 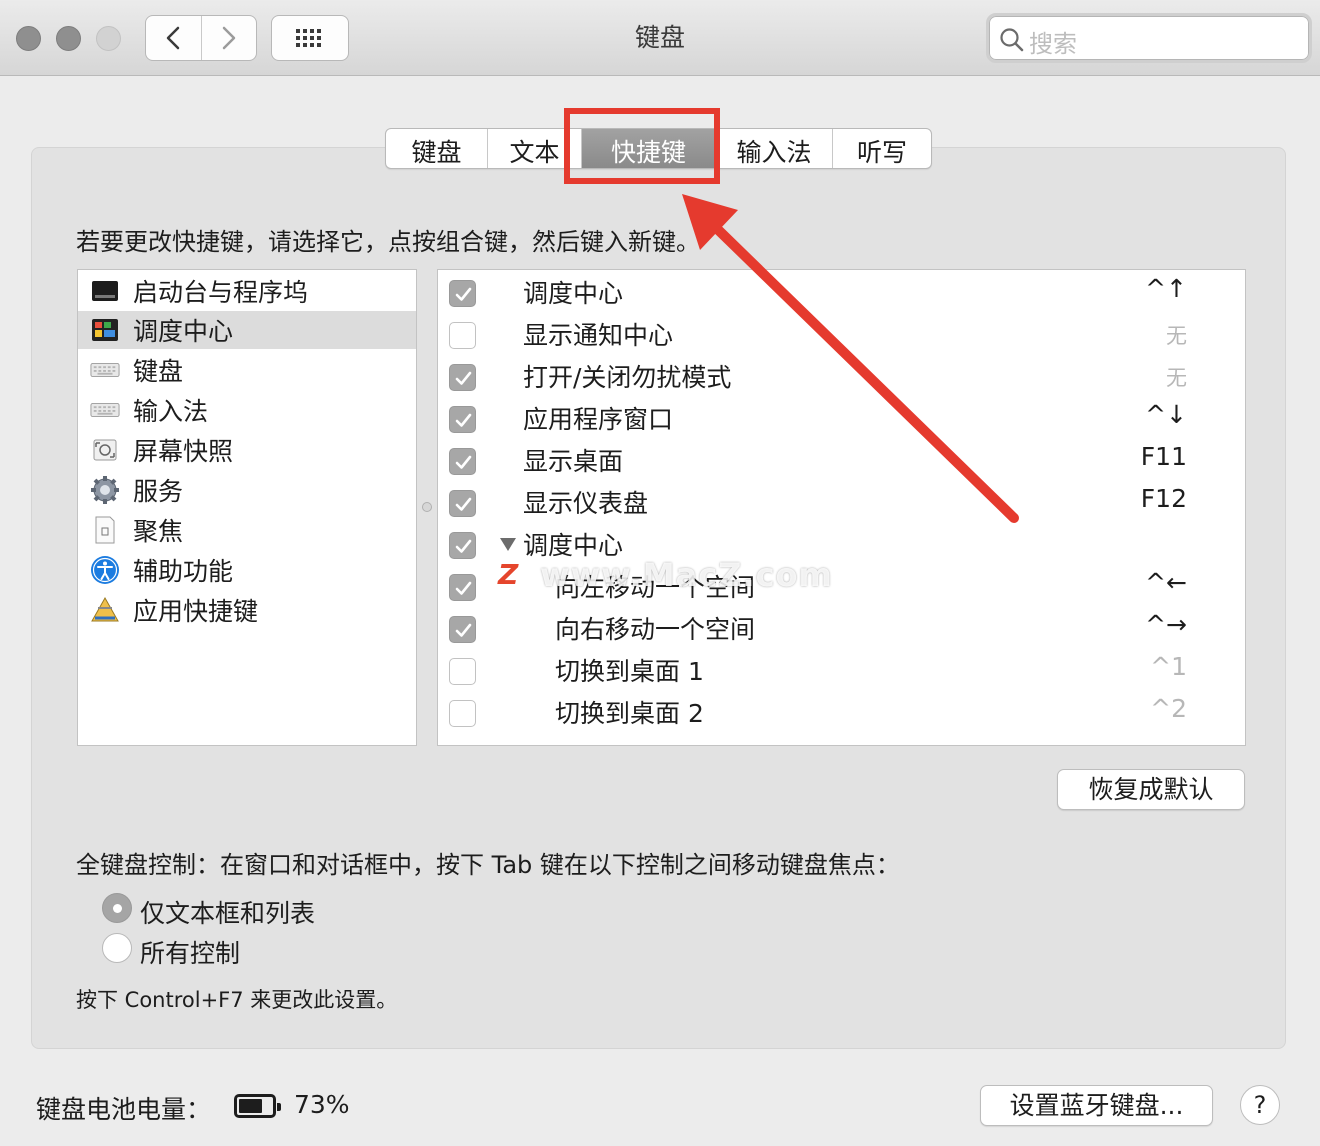 What do you see at coordinates (841, 669) in the screenshot?
I see `shortcut-row: 切换到桌面 1 ^1` at bounding box center [841, 669].